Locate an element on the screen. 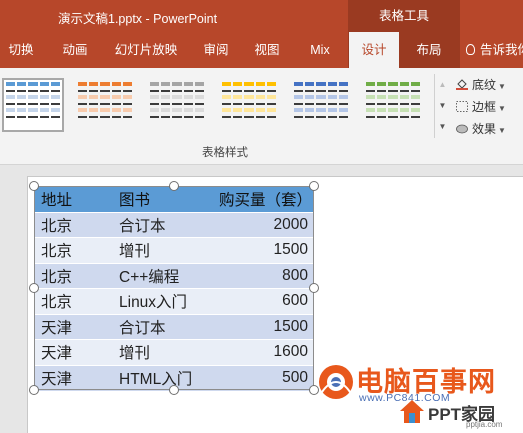  table-style-blue is located at coordinates (33, 105).